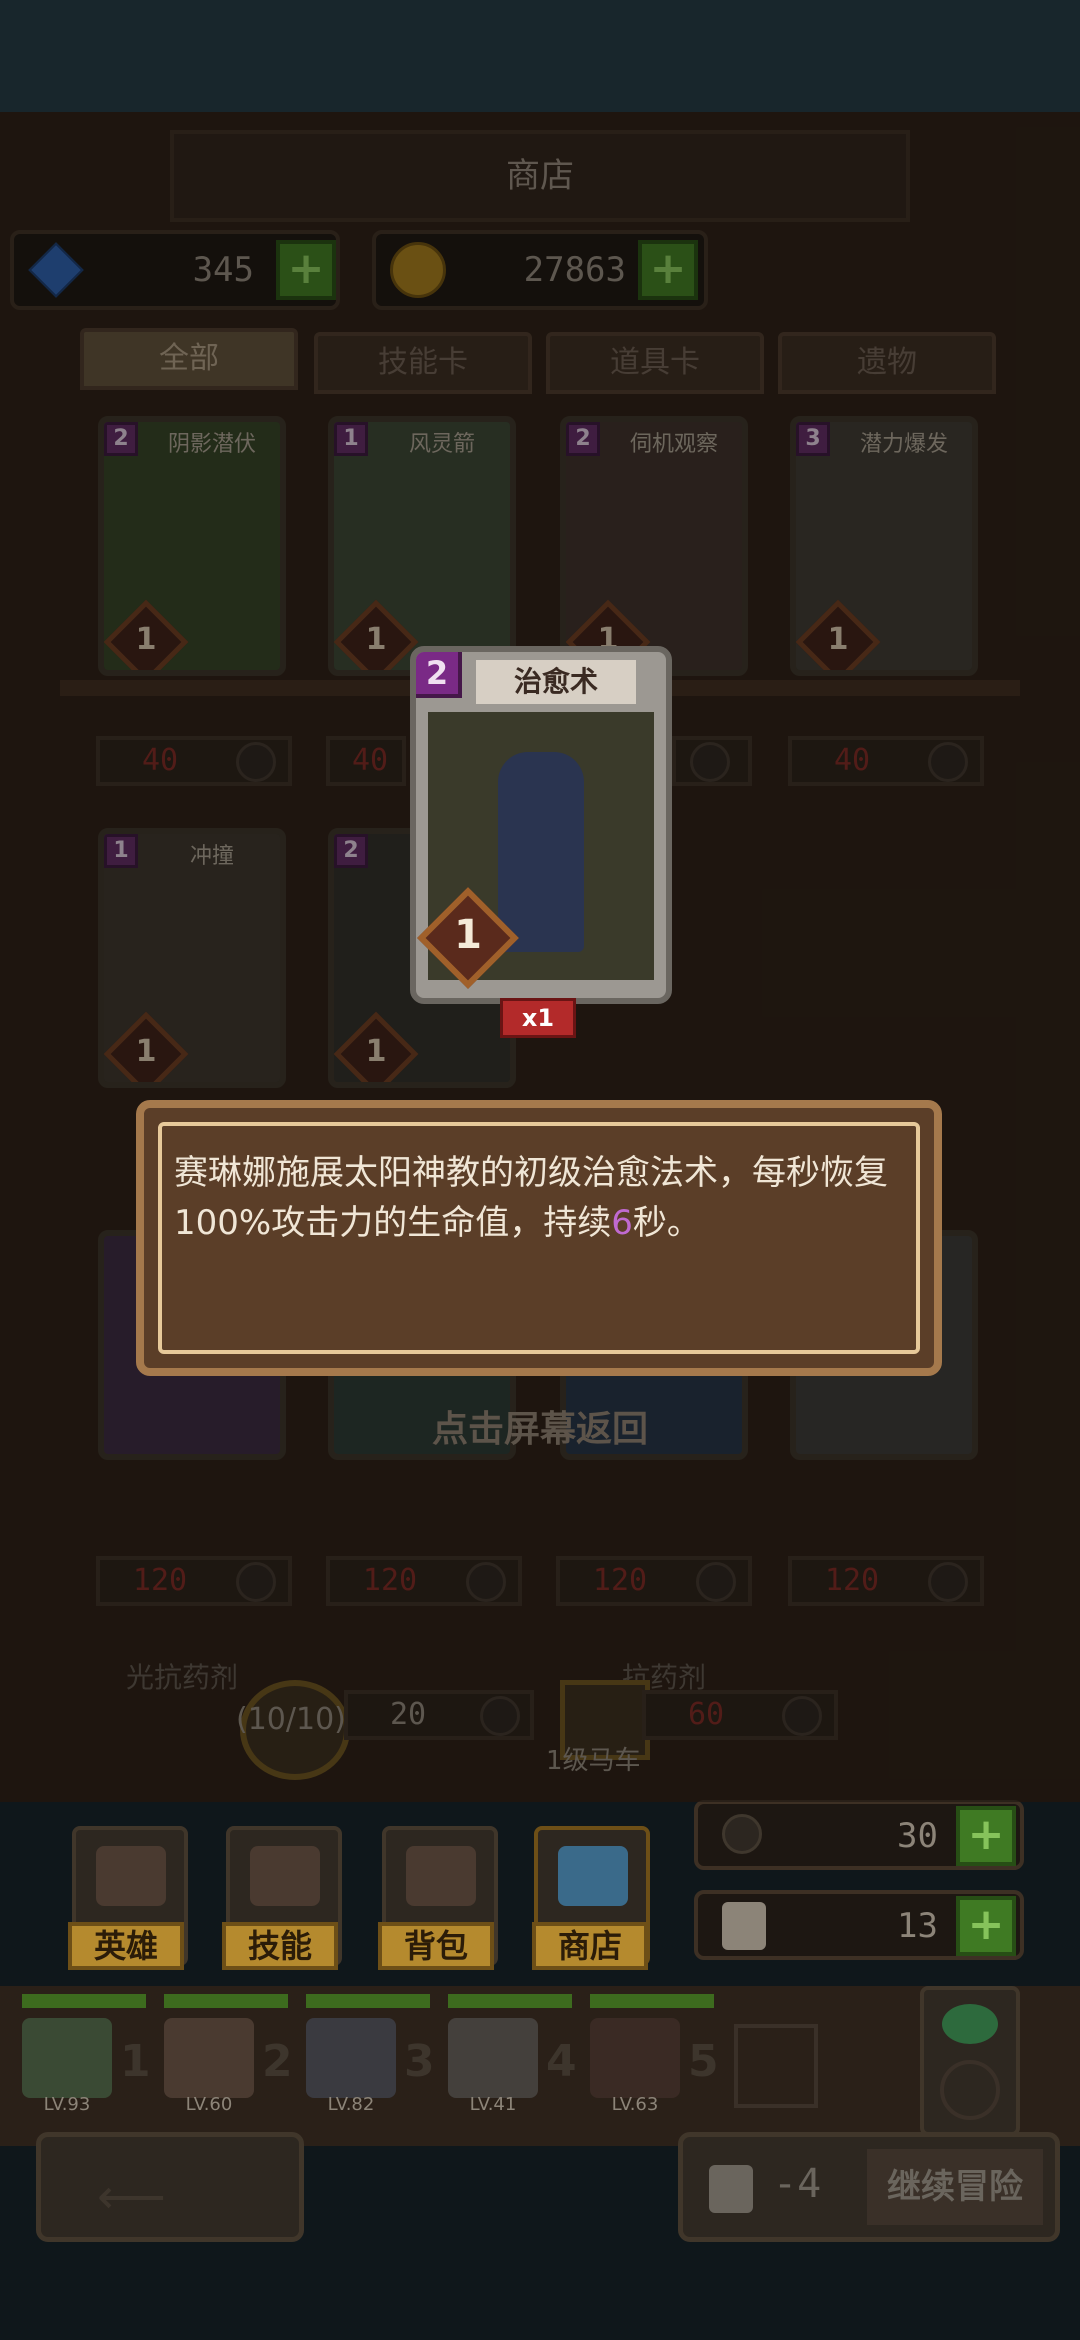 Image resolution: width=1080 pixels, height=2340 pixels. I want to click on hero-icon, so click(131, 1876).